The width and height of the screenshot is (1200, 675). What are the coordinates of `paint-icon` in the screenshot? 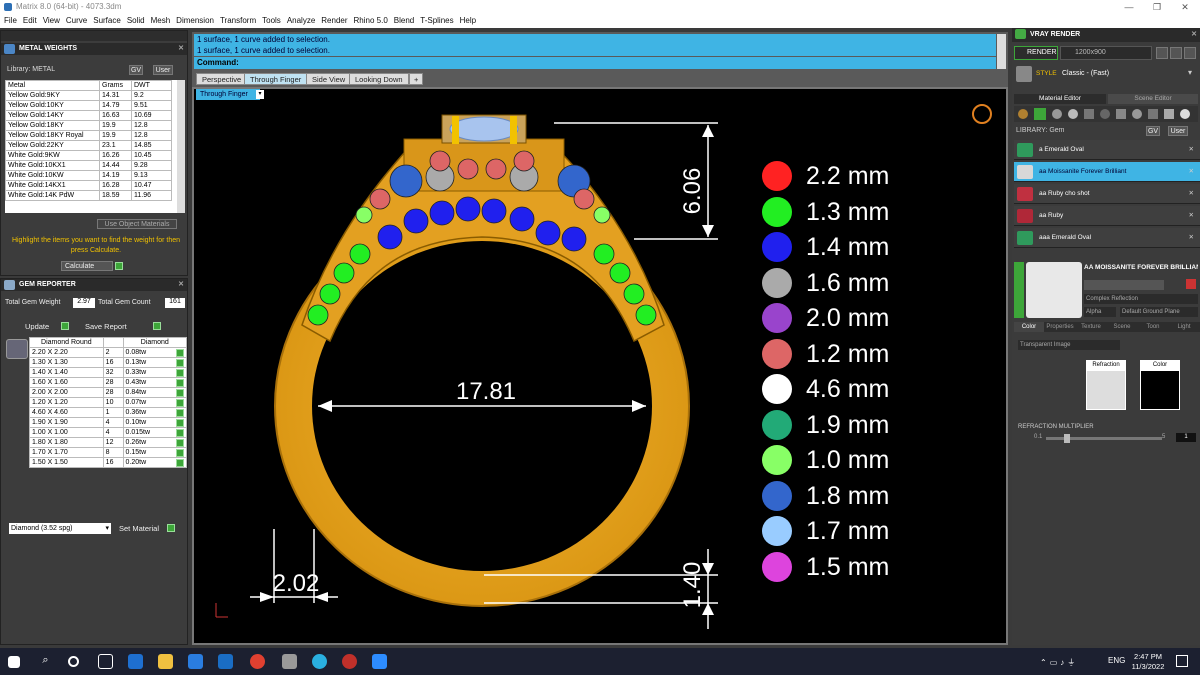 It's located at (1121, 114).